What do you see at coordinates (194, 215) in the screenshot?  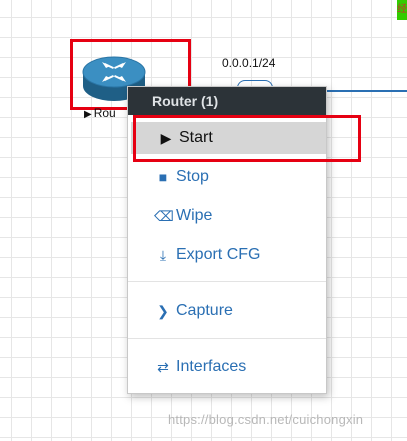 I see `menu-item-label: Wipe` at bounding box center [194, 215].